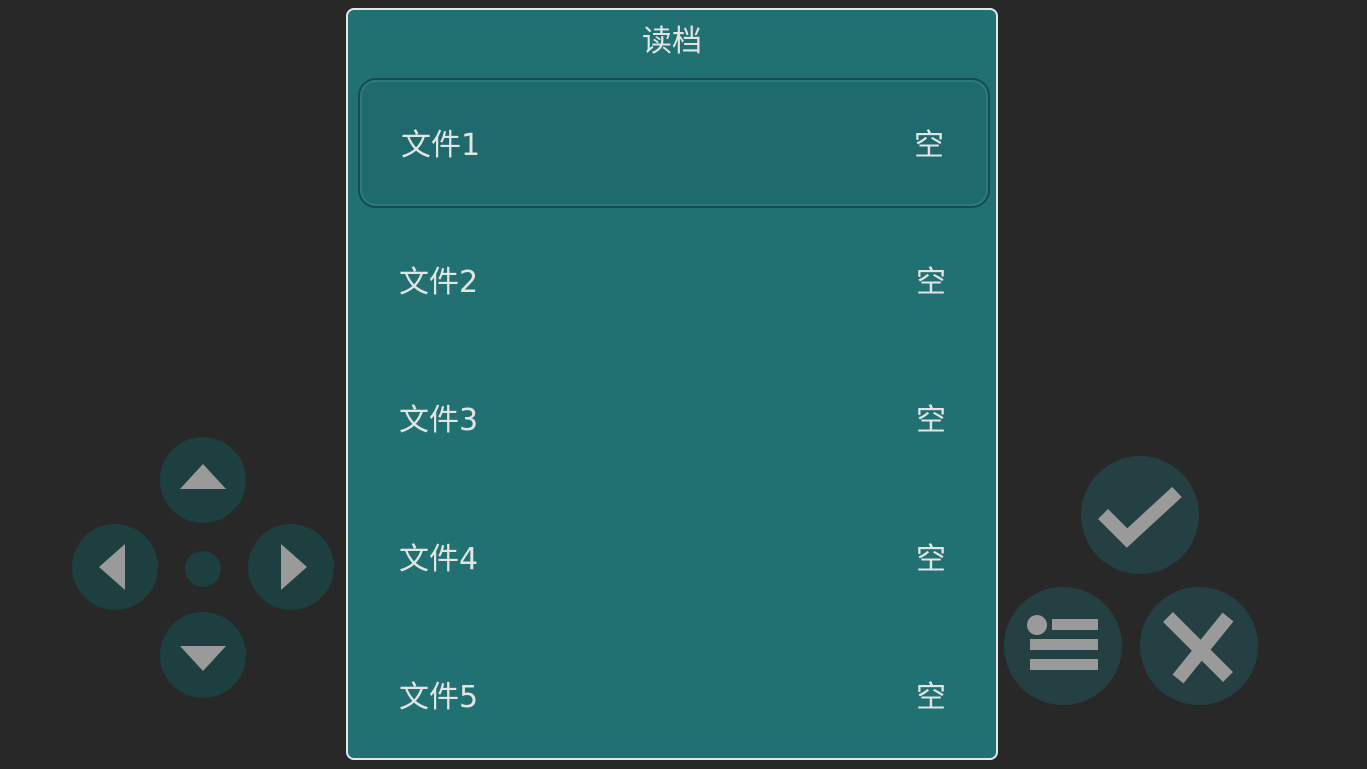 This screenshot has width=1367, height=769. I want to click on menu-list-icon, so click(1062, 642).